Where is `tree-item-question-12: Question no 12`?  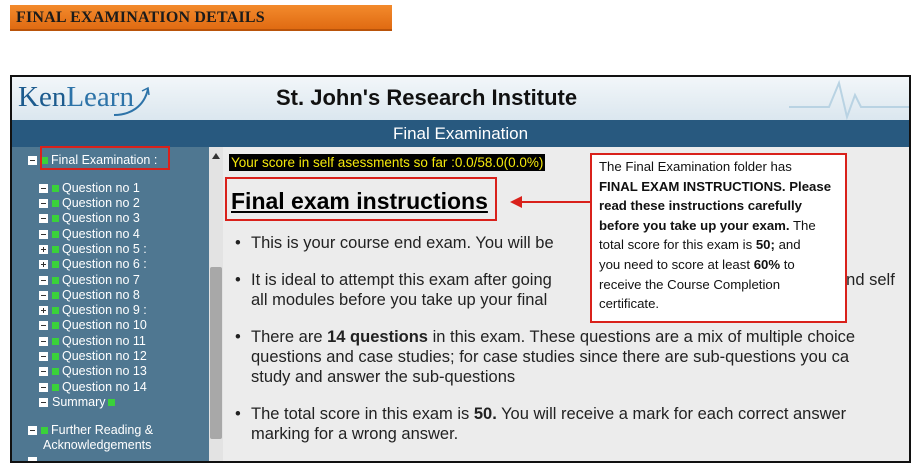 tree-item-question-12: Question no 12 is located at coordinates (93, 356).